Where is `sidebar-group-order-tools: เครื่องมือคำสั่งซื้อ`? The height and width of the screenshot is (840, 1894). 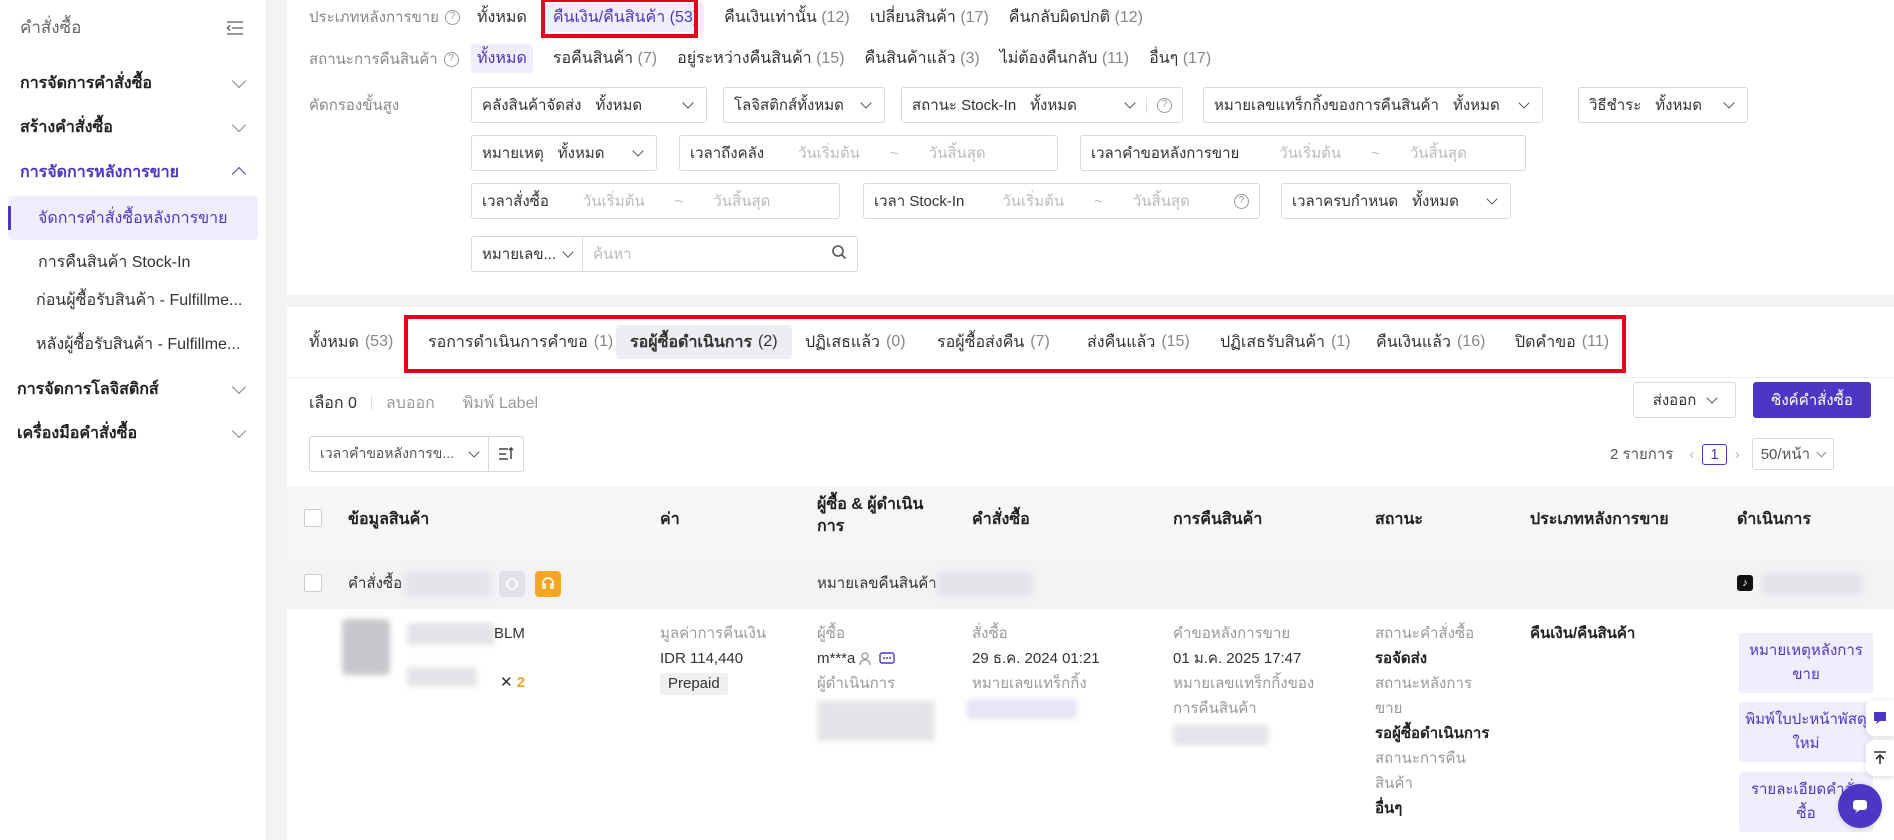
sidebar-group-order-tools: เครื่องมือคำสั่งซื้อ is located at coordinates (133, 433).